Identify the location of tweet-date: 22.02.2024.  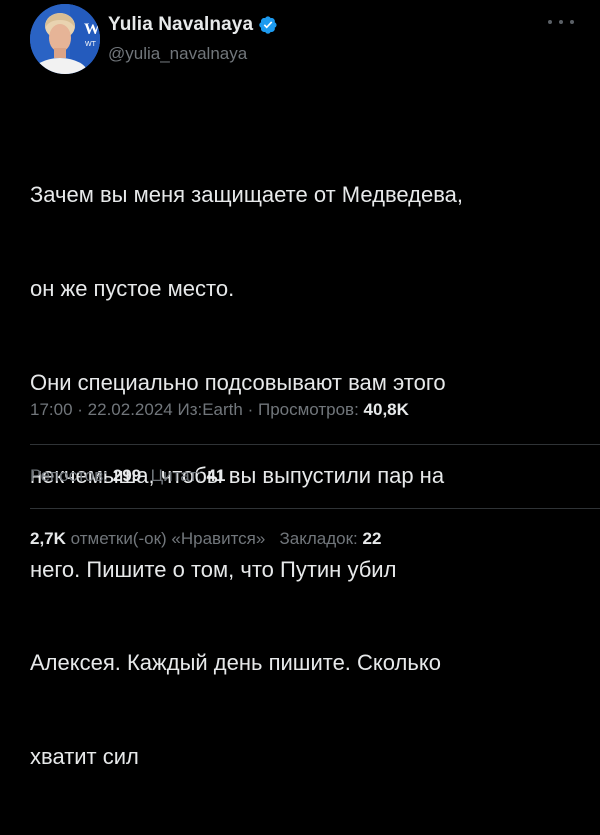
(130, 409).